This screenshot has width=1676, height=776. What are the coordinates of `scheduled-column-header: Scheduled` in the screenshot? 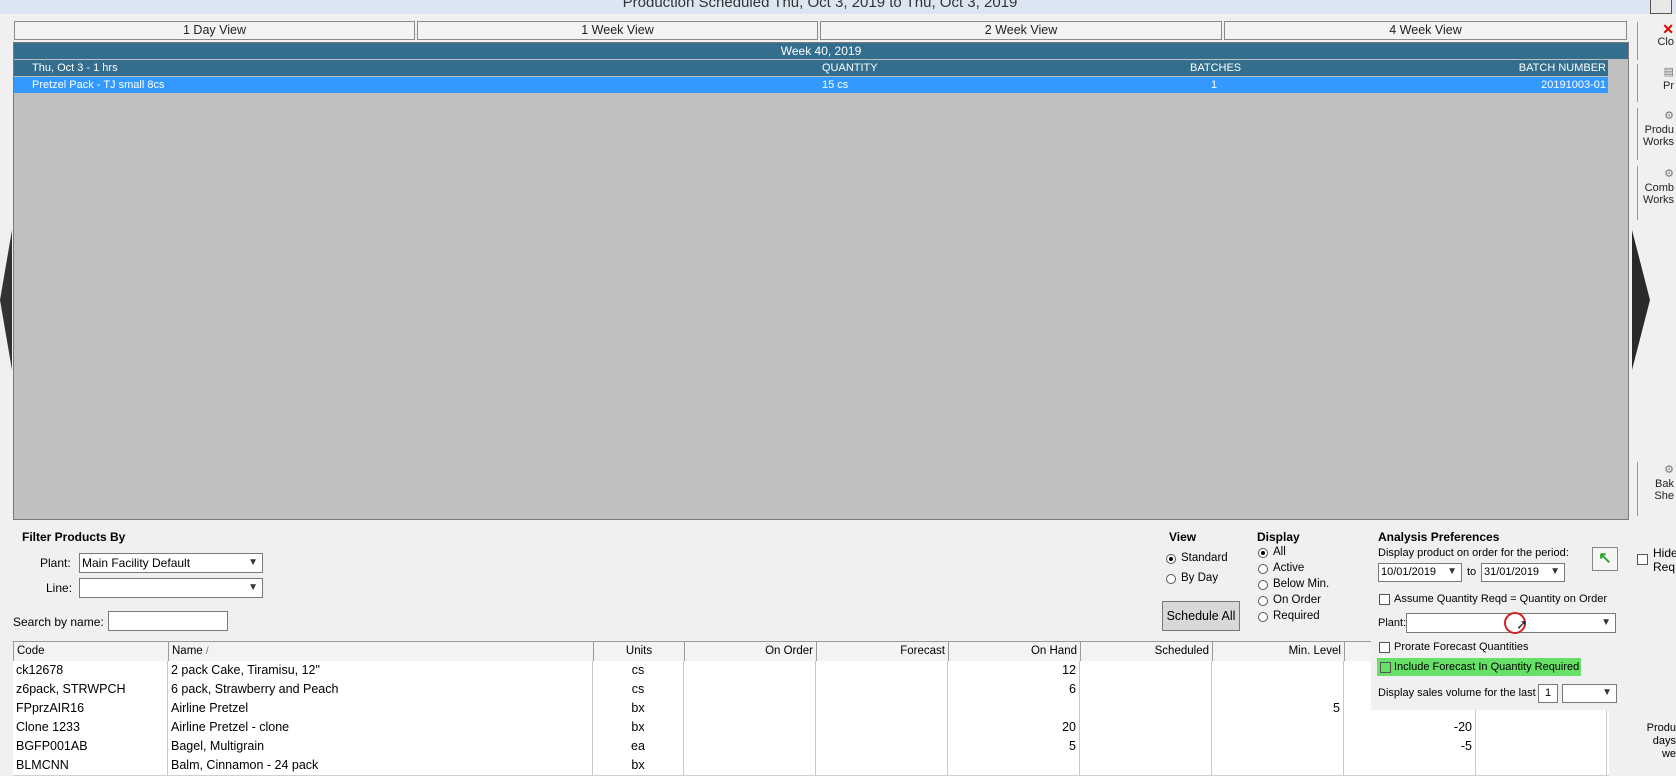 It's located at (1147, 651).